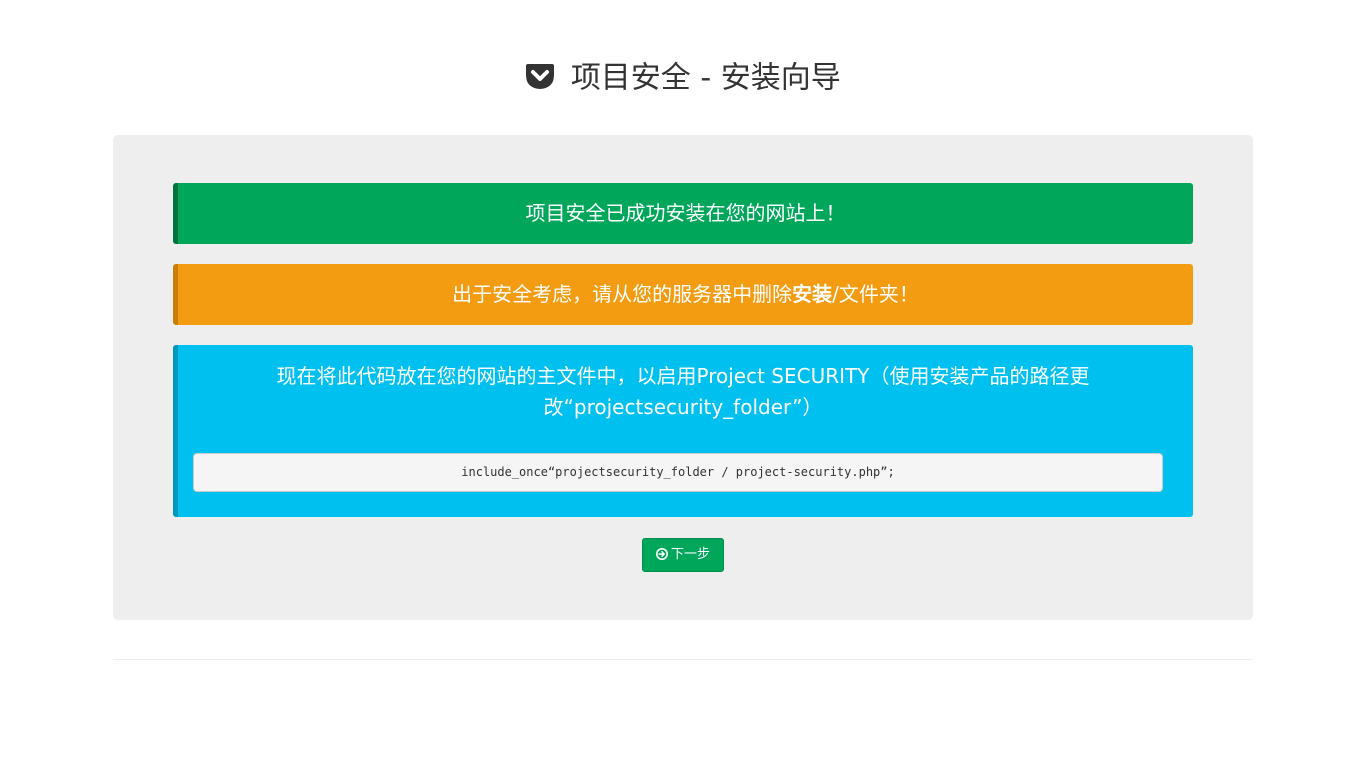 The width and height of the screenshot is (1366, 768). What do you see at coordinates (705, 78) in the screenshot?
I see `page-title: 项目安全 - 安装向导` at bounding box center [705, 78].